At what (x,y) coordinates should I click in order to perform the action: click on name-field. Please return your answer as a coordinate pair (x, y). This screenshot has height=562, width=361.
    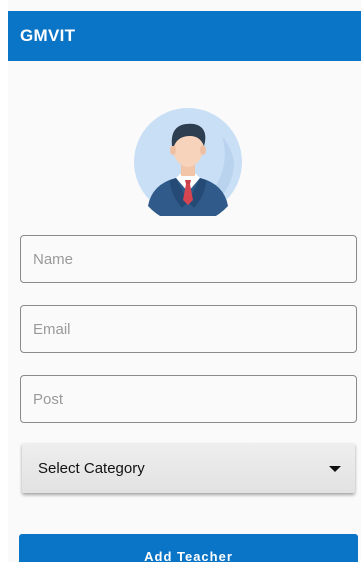
    Looking at the image, I should click on (188, 259).